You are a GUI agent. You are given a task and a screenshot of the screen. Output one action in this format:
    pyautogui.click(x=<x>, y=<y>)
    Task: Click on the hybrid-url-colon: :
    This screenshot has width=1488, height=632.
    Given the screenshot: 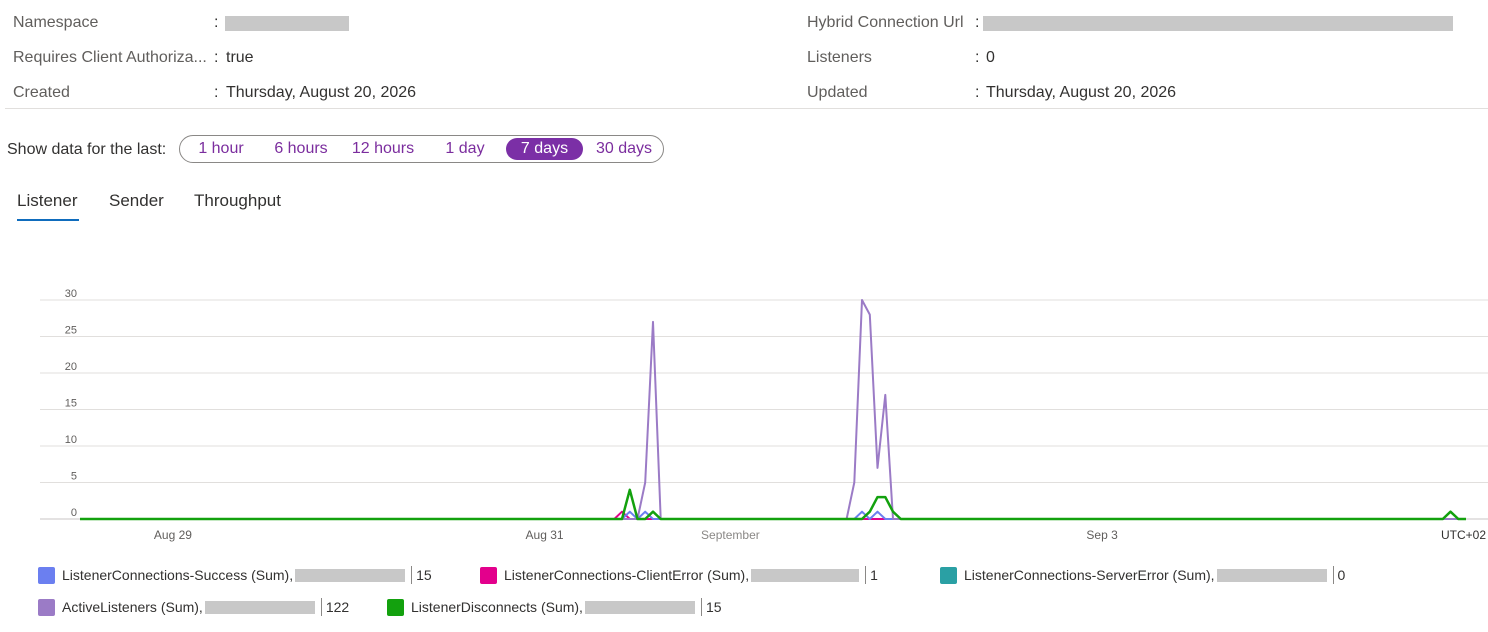 What is the action you would take?
    pyautogui.click(x=977, y=22)
    